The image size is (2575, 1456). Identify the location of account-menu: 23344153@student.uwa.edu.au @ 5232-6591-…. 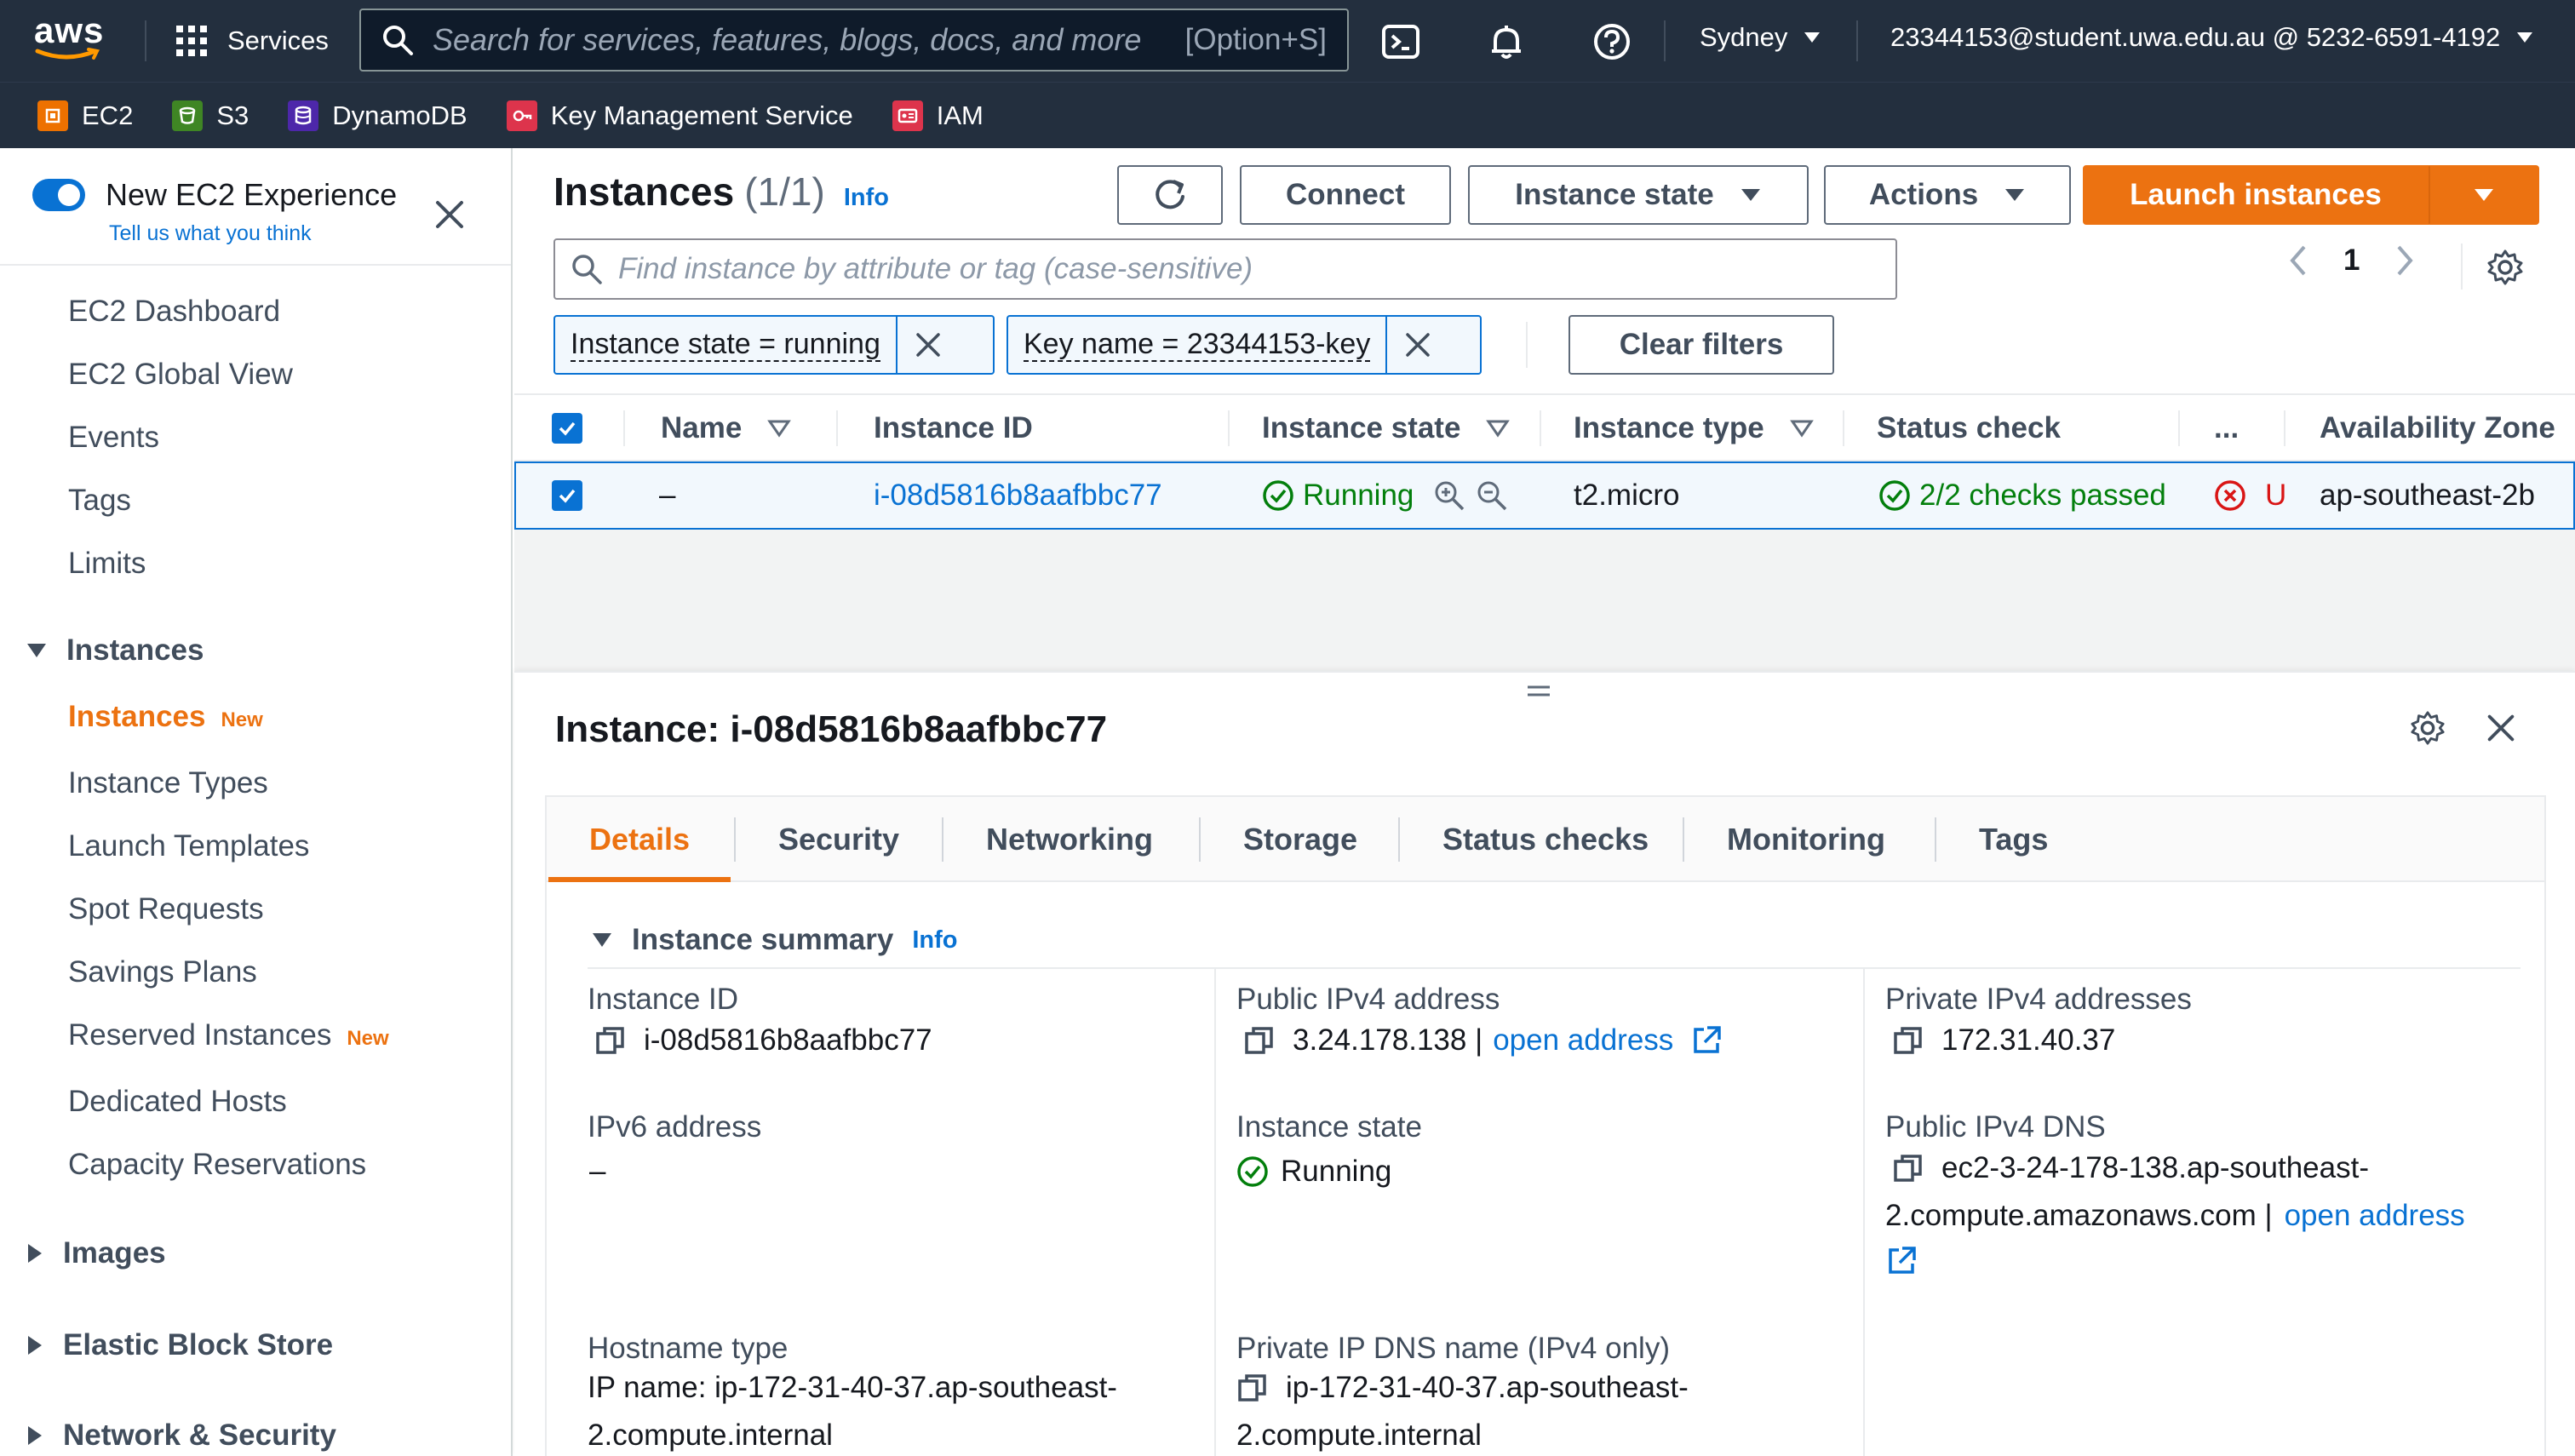
(2212, 37).